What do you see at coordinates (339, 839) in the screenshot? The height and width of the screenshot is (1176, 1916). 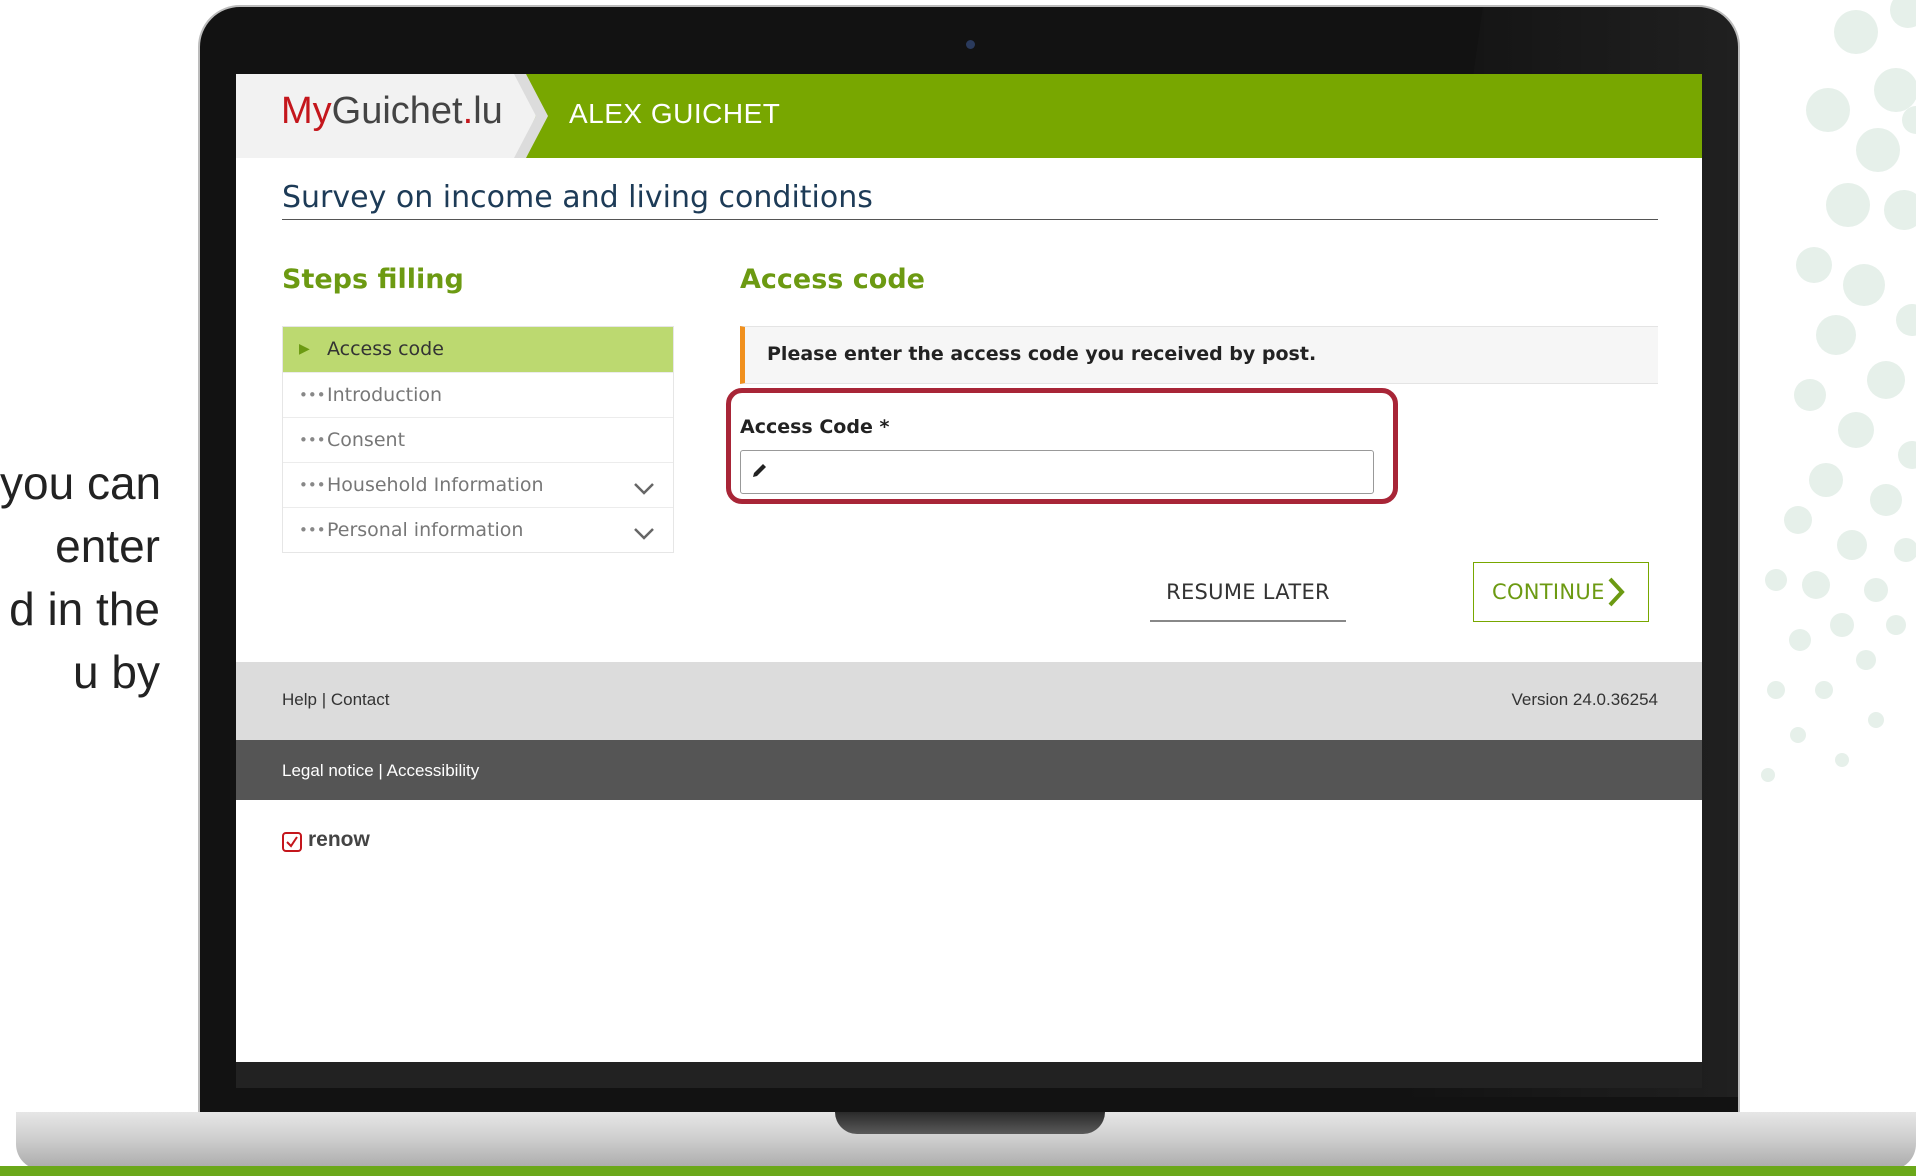 I see `renow-text: renow` at bounding box center [339, 839].